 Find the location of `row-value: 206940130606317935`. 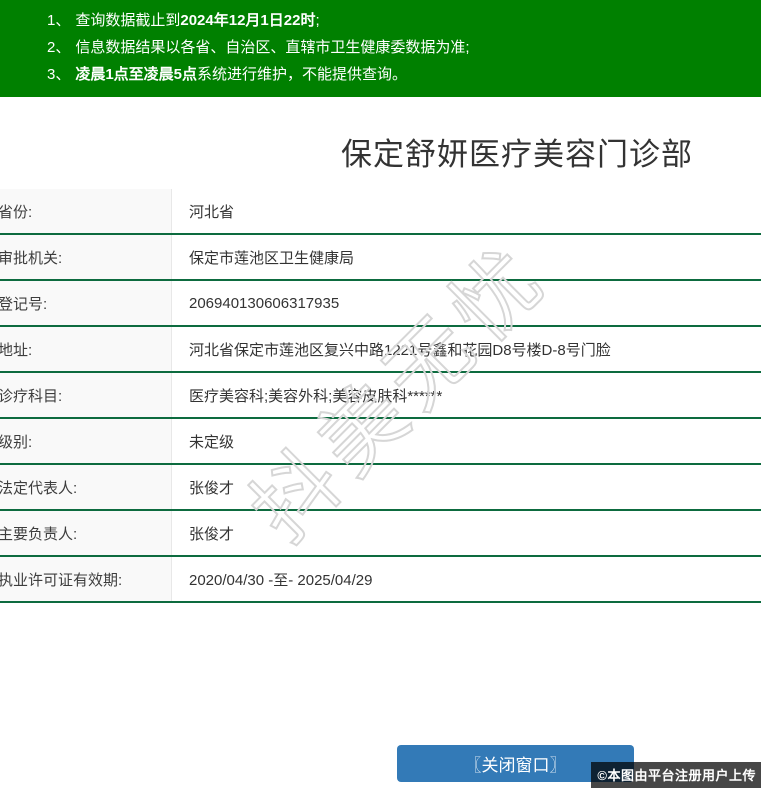

row-value: 206940130606317935 is located at coordinates (264, 303).